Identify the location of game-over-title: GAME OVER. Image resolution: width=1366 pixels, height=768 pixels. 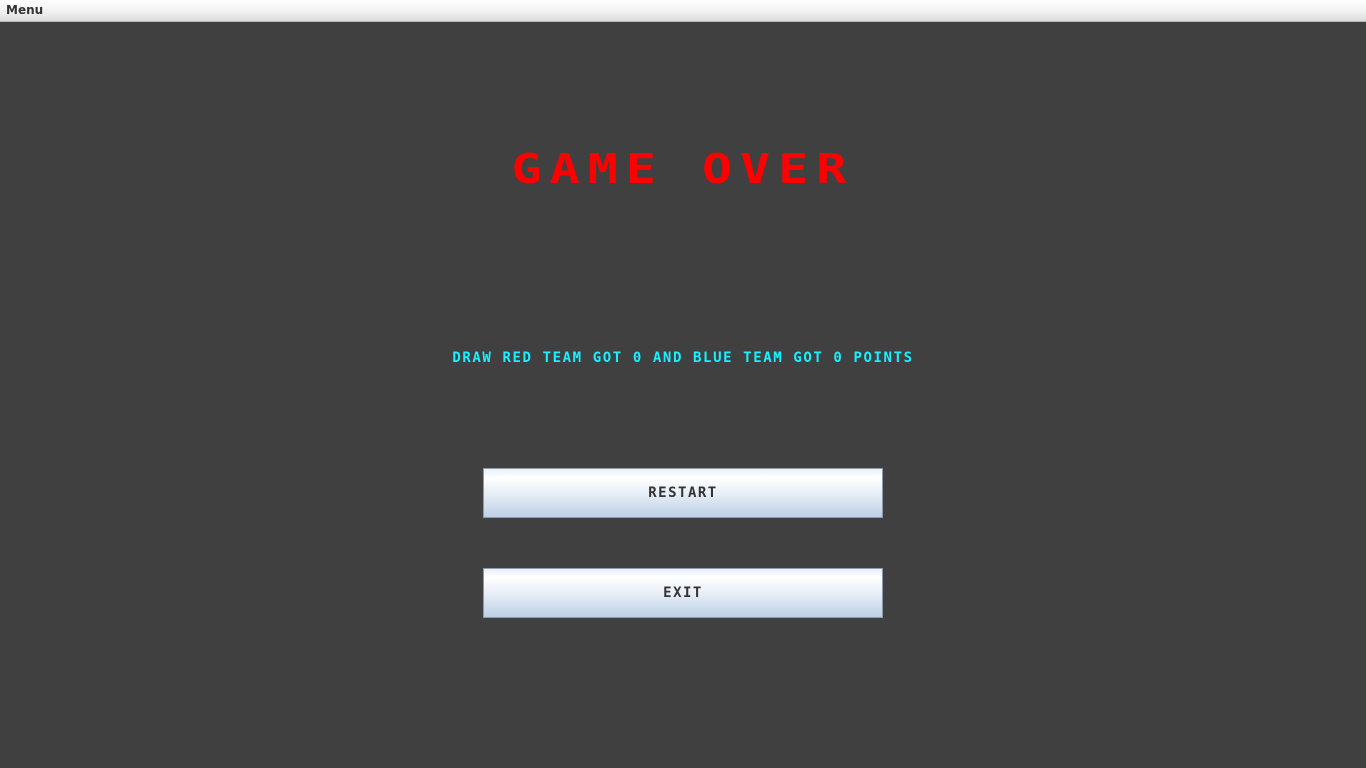
(683, 169).